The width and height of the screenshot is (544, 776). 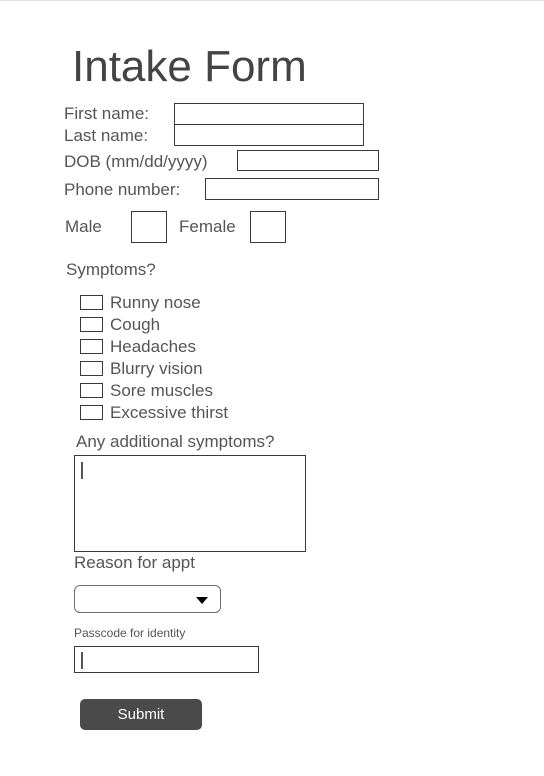 What do you see at coordinates (269, 114) in the screenshot?
I see `first-name-input` at bounding box center [269, 114].